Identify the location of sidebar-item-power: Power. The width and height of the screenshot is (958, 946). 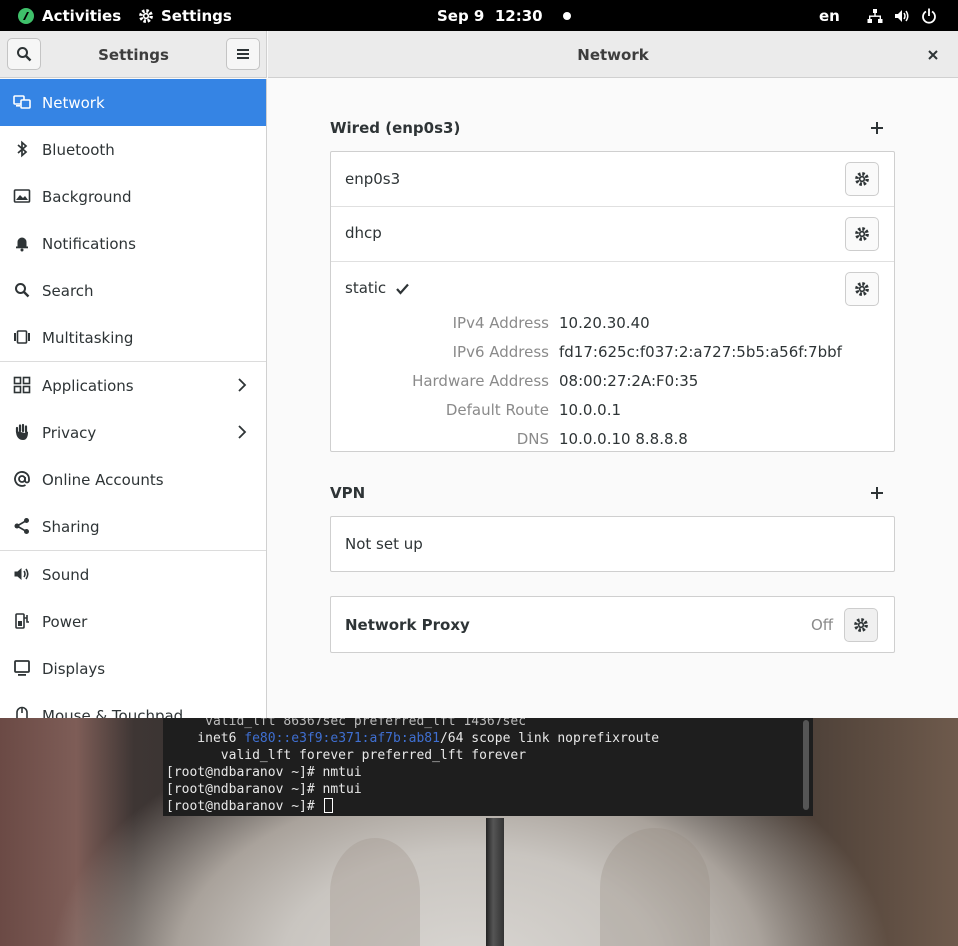
(133, 621).